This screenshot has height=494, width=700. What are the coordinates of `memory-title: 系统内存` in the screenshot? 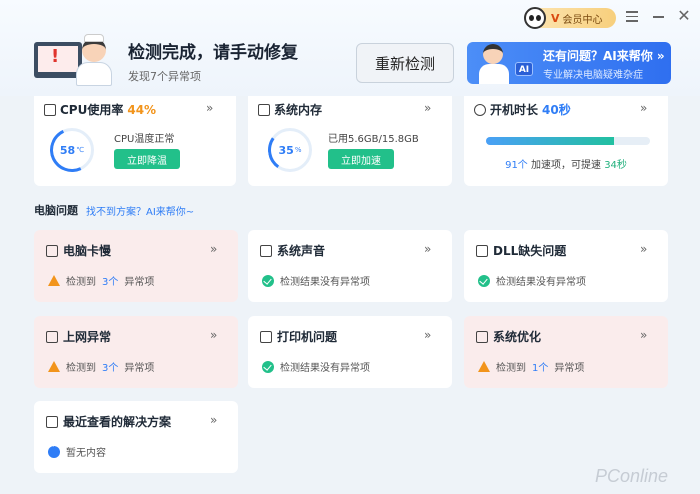 It's located at (298, 110).